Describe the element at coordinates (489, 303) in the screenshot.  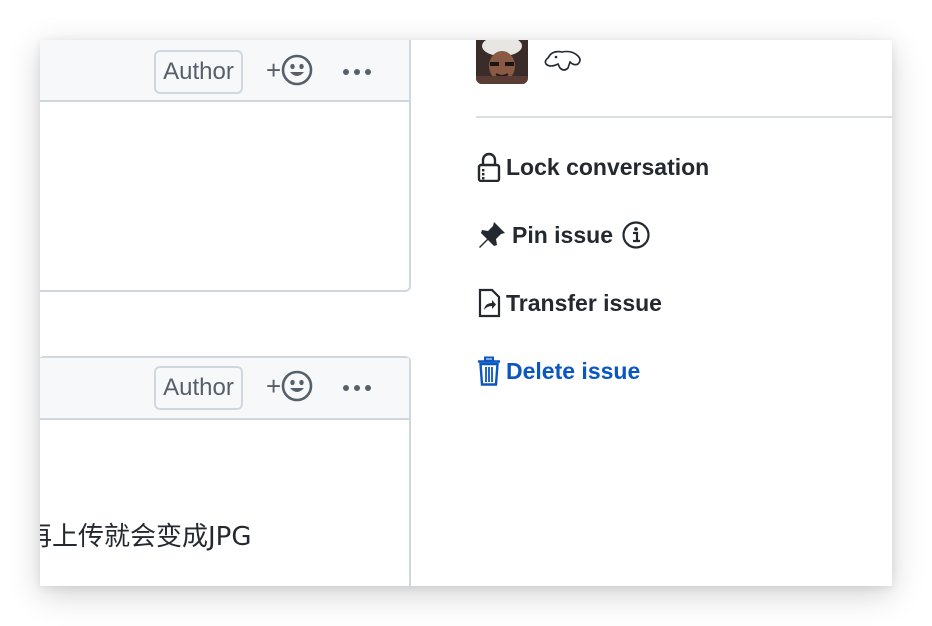
I see `transfer-icon` at that location.